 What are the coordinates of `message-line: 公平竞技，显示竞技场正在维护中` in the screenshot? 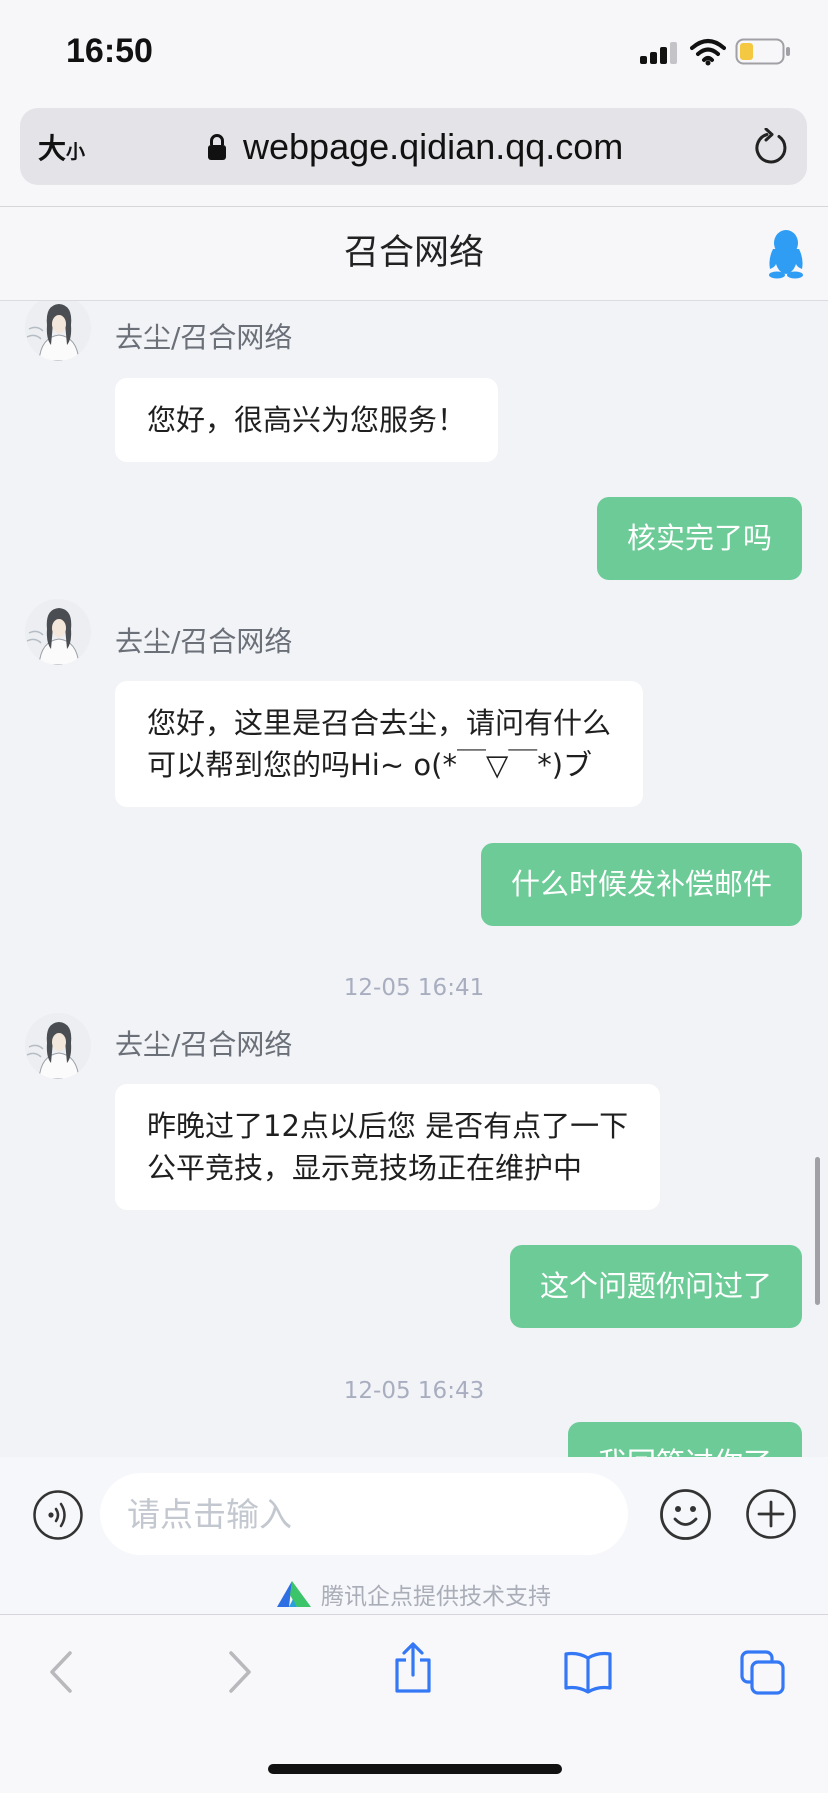 It's located at (365, 1168).